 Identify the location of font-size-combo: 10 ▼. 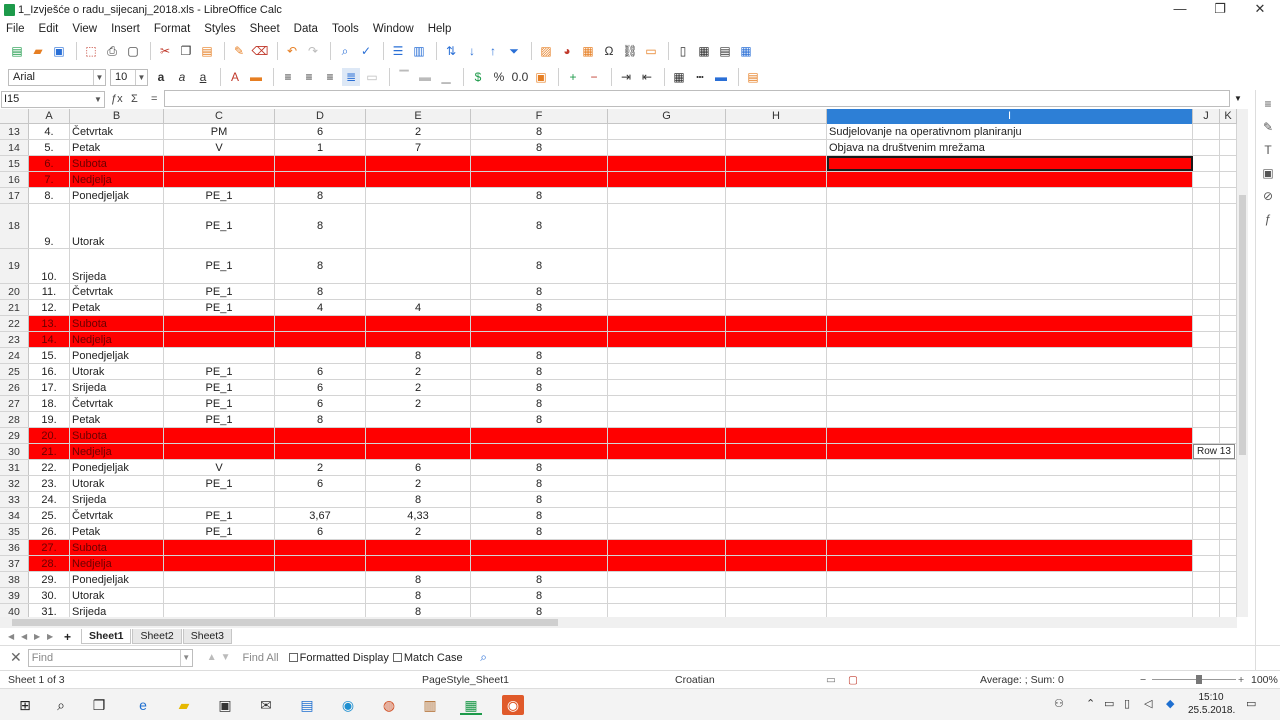
(129, 77).